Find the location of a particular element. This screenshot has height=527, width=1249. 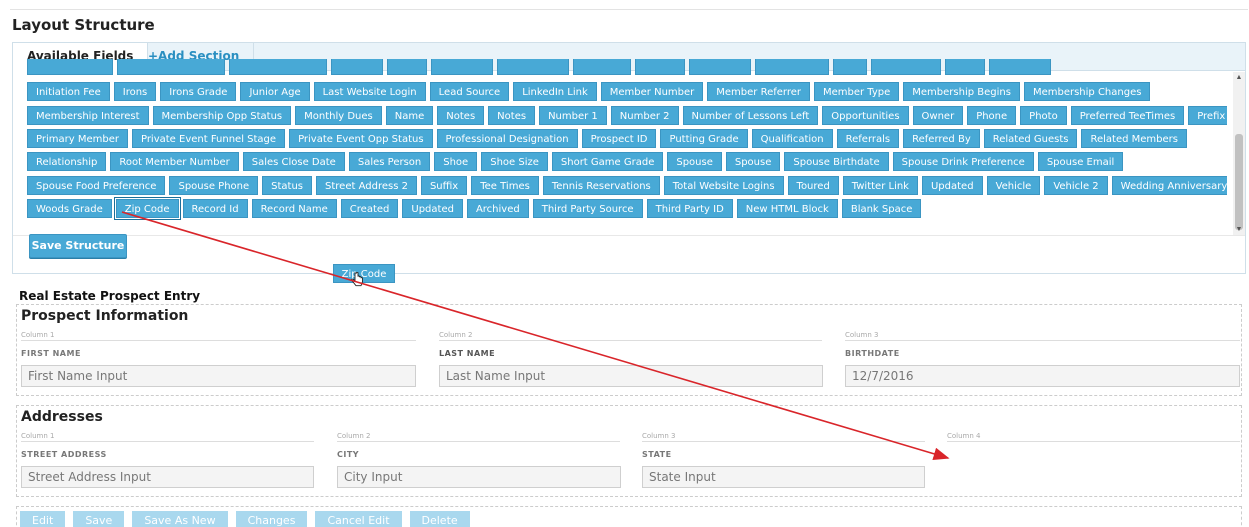

field-chip: Short Game Grade is located at coordinates (607, 161).